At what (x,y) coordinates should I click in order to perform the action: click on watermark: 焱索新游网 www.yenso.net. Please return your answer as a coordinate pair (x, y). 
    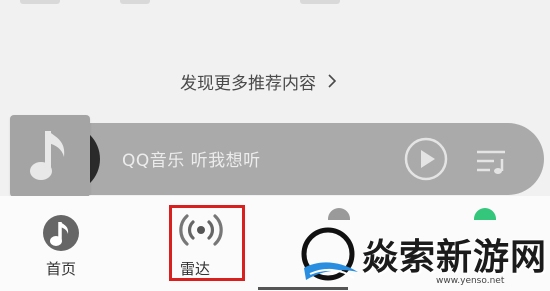
    Looking at the image, I should click on (424, 256).